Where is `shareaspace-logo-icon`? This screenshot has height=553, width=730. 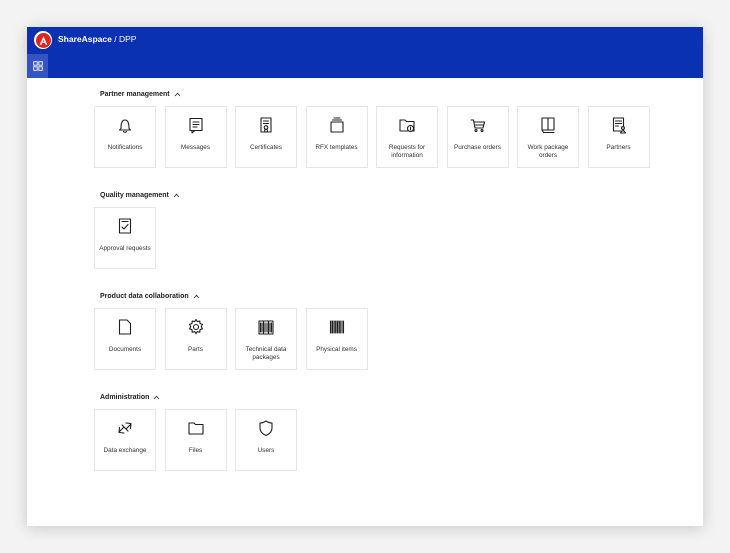 shareaspace-logo-icon is located at coordinates (43, 40).